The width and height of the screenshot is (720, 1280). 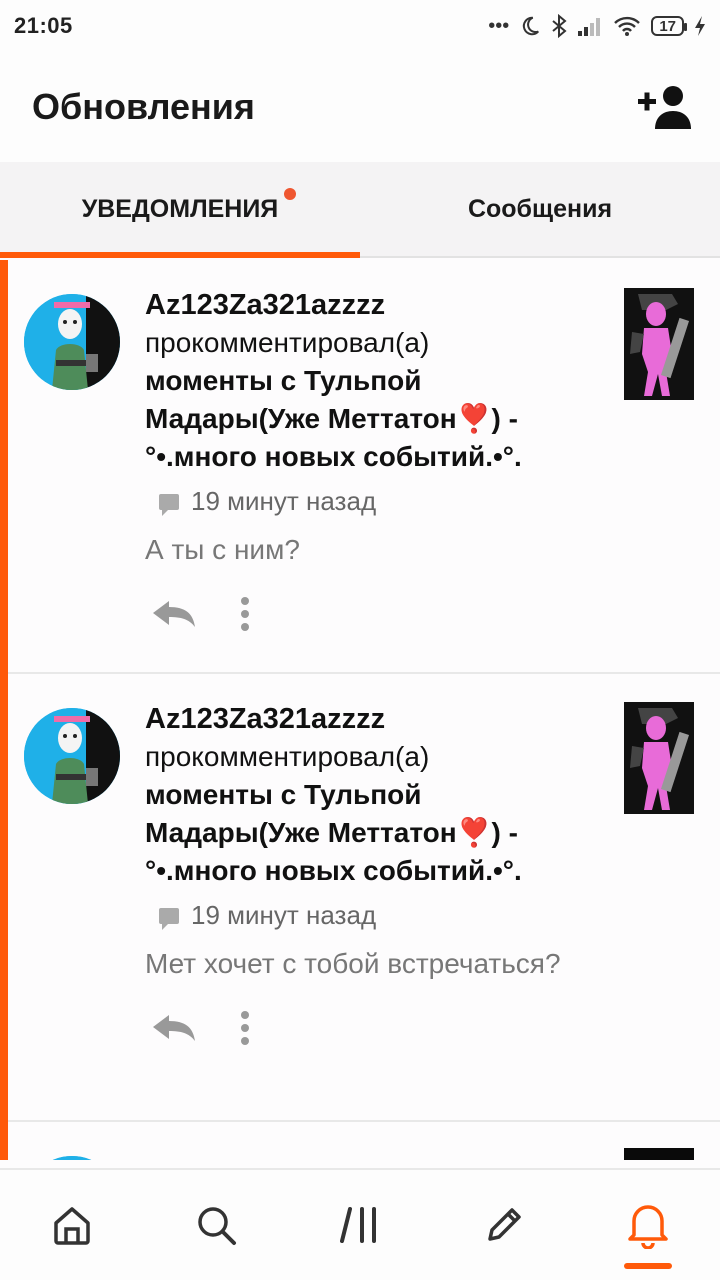 I want to click on nav-feed, so click(x=360, y=1225).